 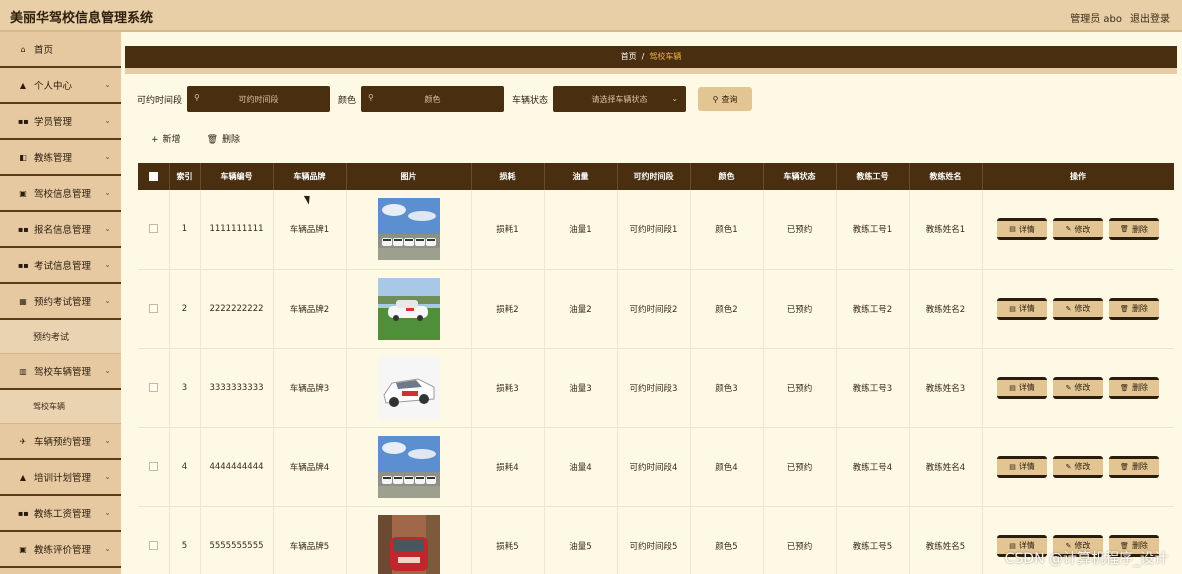 I want to click on table-icon: ▦, so click(x=23, y=301).